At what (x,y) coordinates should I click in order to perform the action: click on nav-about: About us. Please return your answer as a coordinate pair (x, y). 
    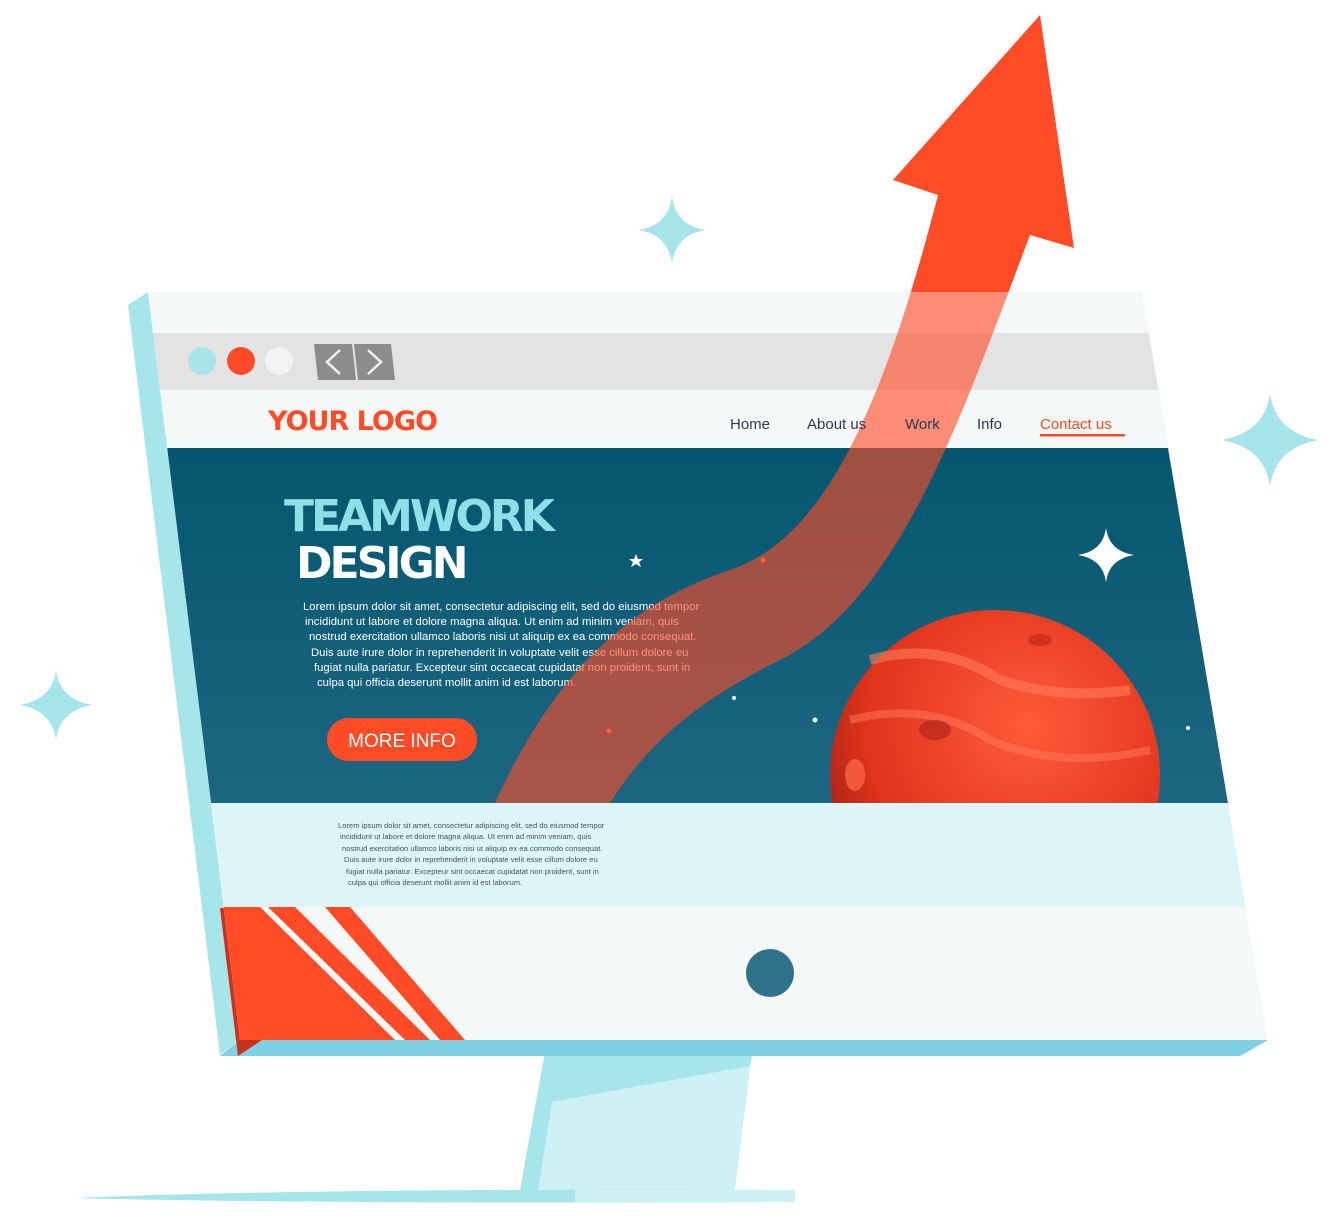
    Looking at the image, I should click on (836, 424).